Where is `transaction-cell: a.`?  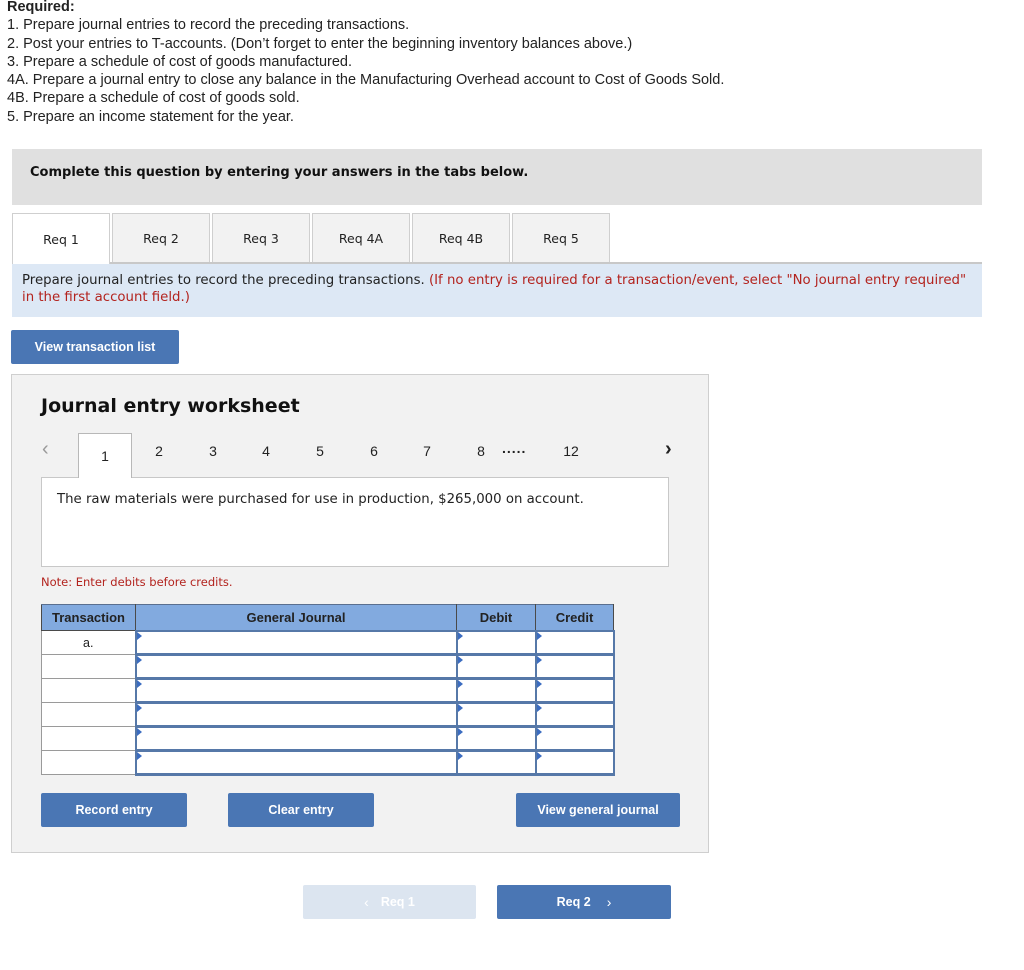 transaction-cell: a. is located at coordinates (88, 642).